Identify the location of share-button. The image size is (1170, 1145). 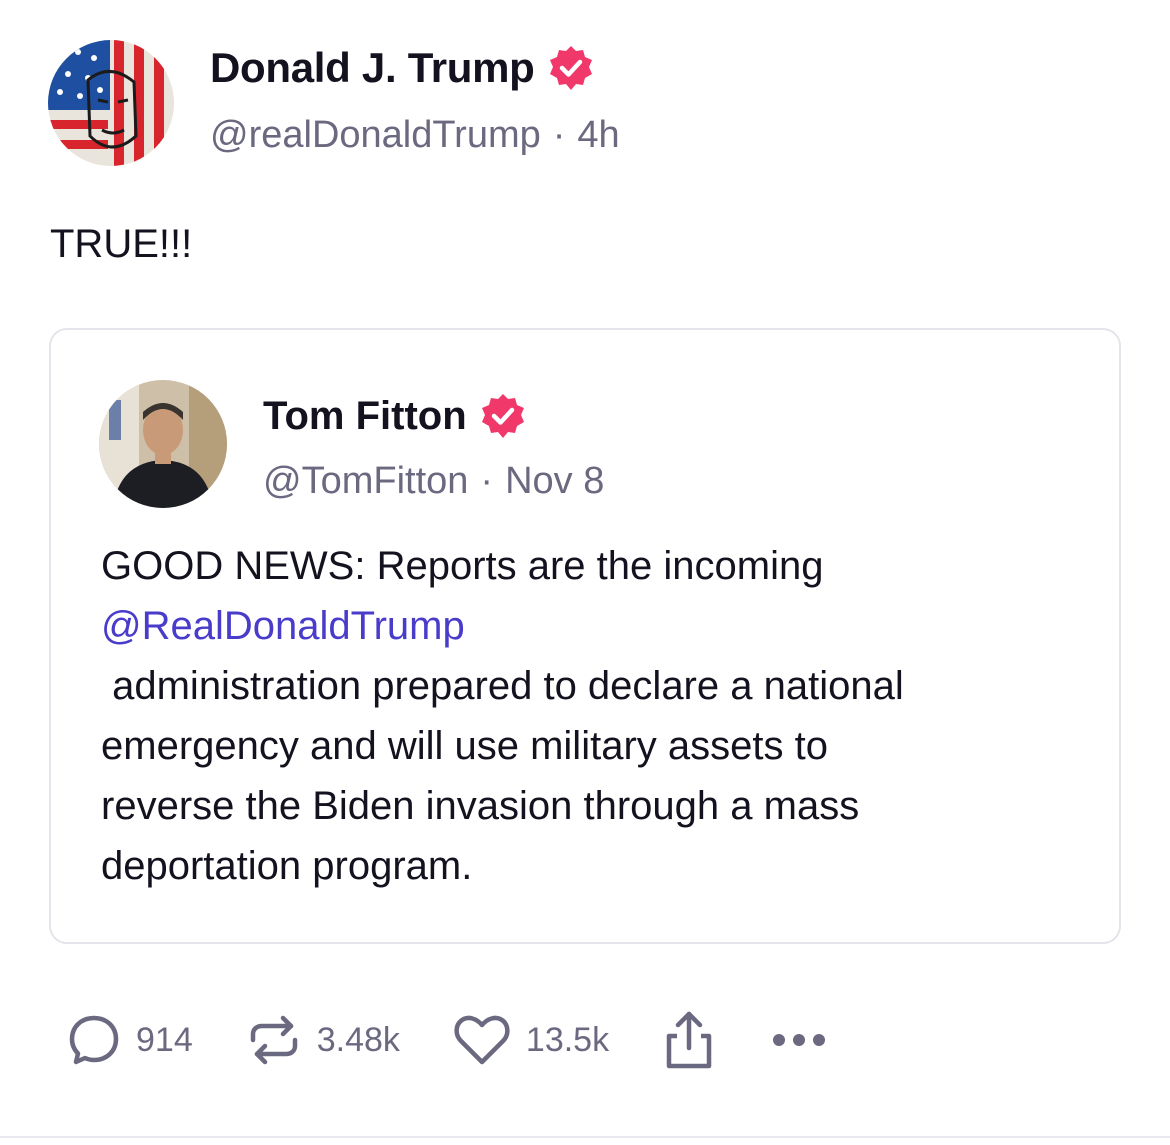
(689, 1040).